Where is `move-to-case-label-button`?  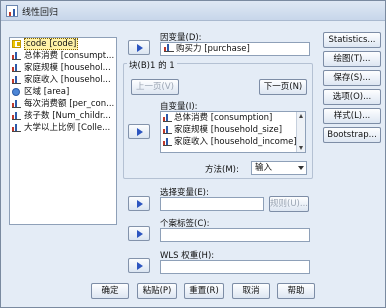
move-to-case-label-button is located at coordinates (139, 233).